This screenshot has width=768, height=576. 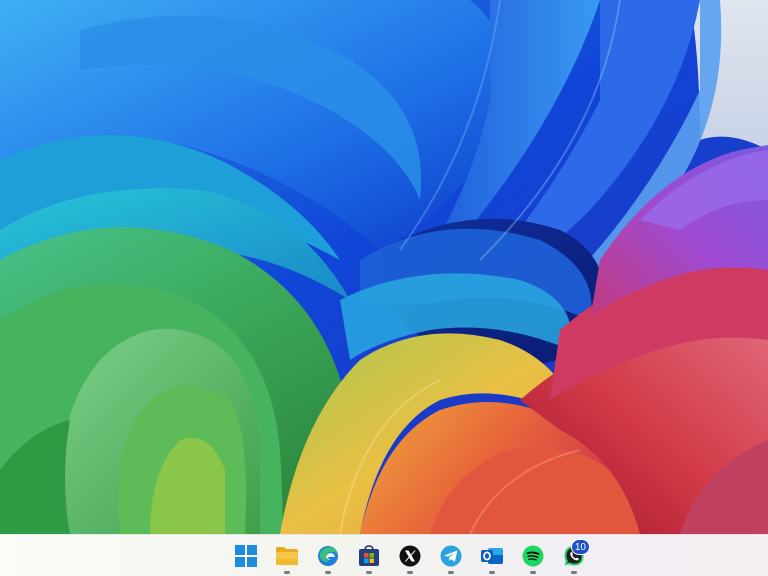 I want to click on spotify-icon, so click(x=533, y=556).